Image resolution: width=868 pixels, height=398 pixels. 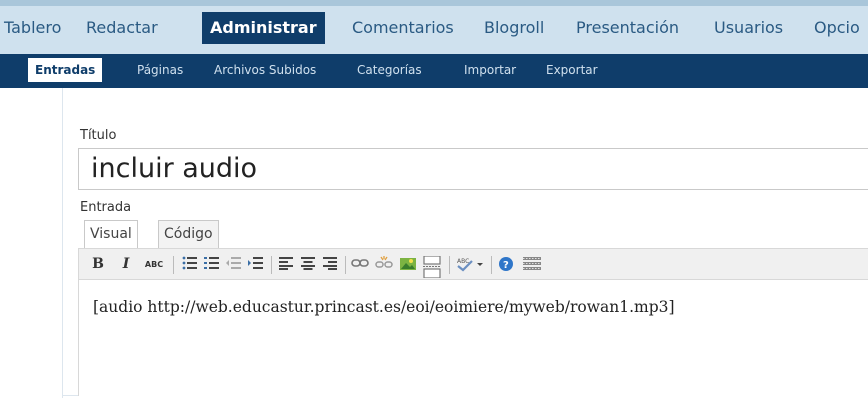 I want to click on svg-text: ABC, so click(x=463, y=261).